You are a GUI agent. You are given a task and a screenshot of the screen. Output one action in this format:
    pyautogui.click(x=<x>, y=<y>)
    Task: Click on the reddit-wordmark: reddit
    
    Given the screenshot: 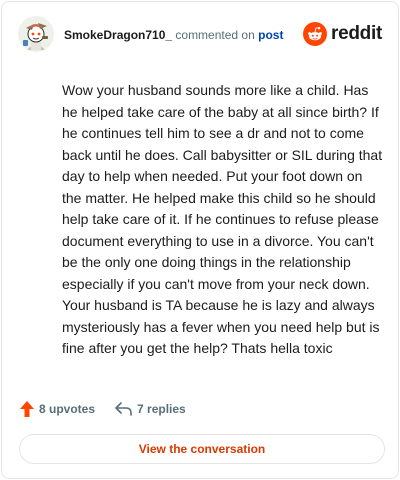 What is the action you would take?
    pyautogui.click(x=356, y=33)
    